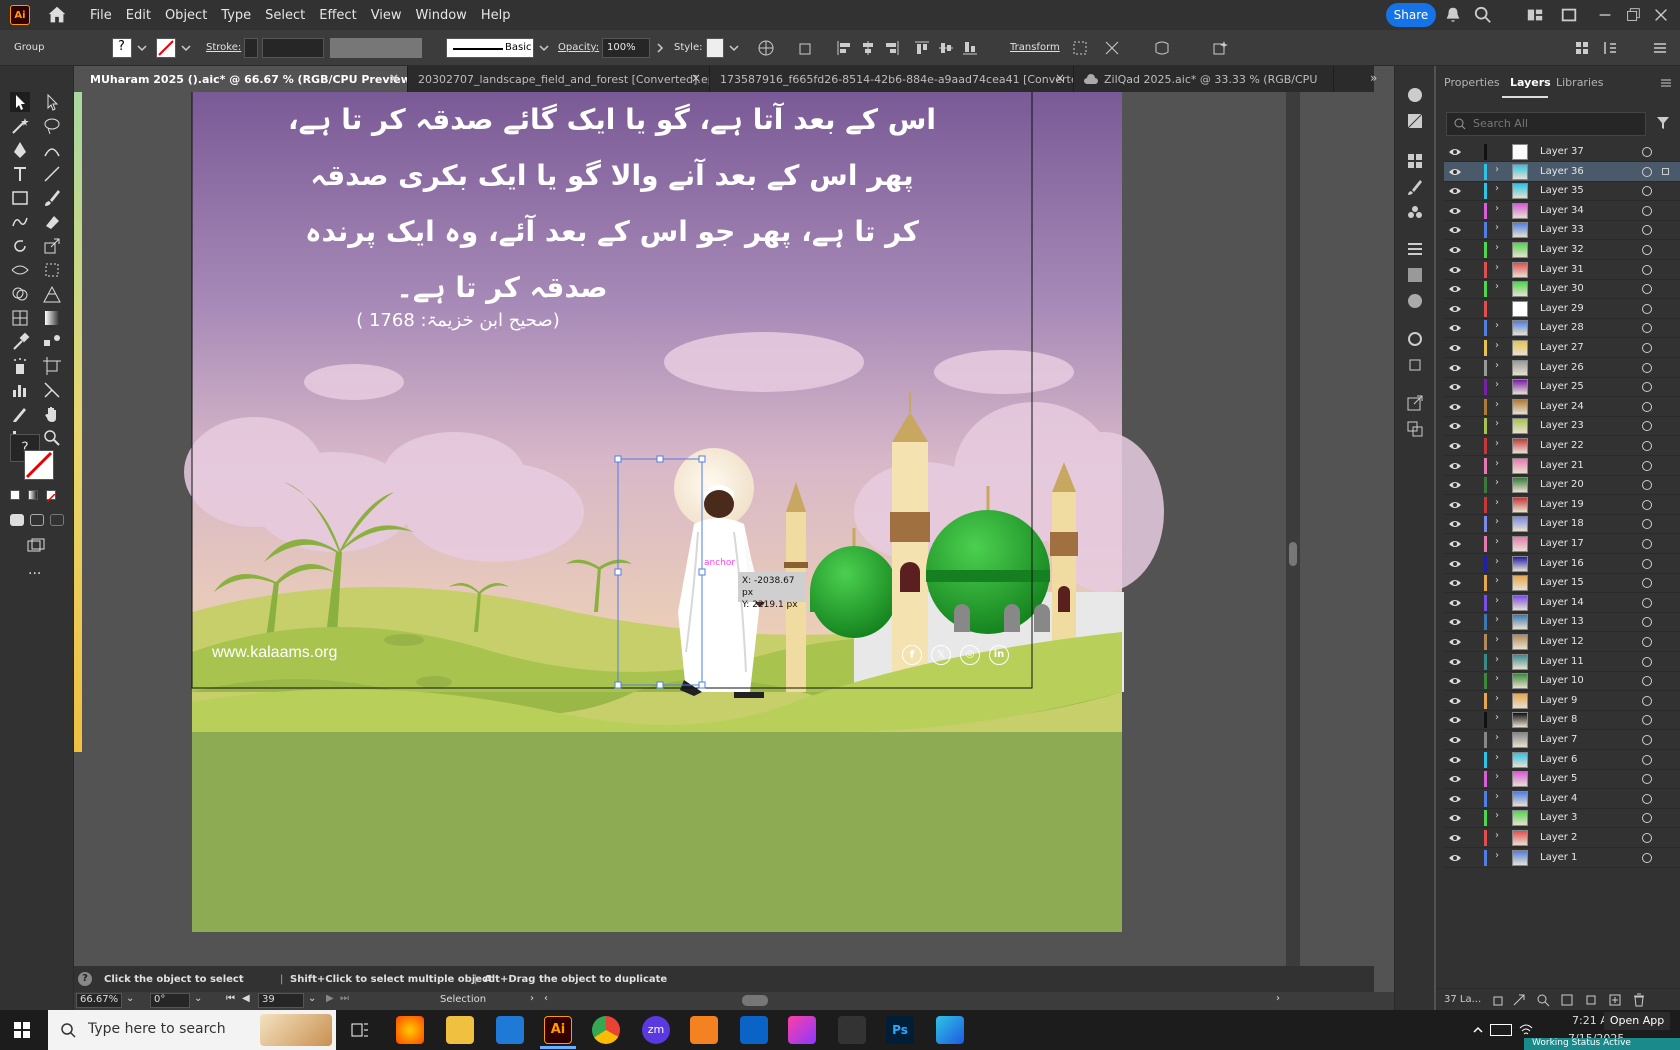 The height and width of the screenshot is (1050, 1680). Describe the element at coordinates (1562, 740) in the screenshot. I see `layer-row: › Layer 7` at that location.